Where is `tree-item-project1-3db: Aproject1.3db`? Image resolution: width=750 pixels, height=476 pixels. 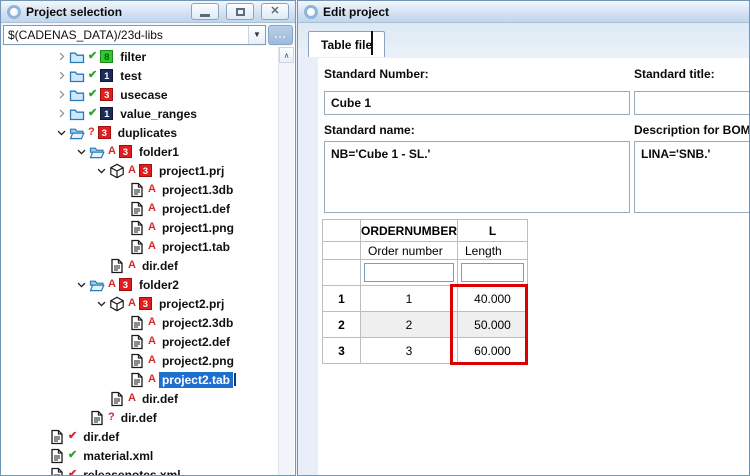
tree-item-project1-3db: Aproject1.3db is located at coordinates (140, 189).